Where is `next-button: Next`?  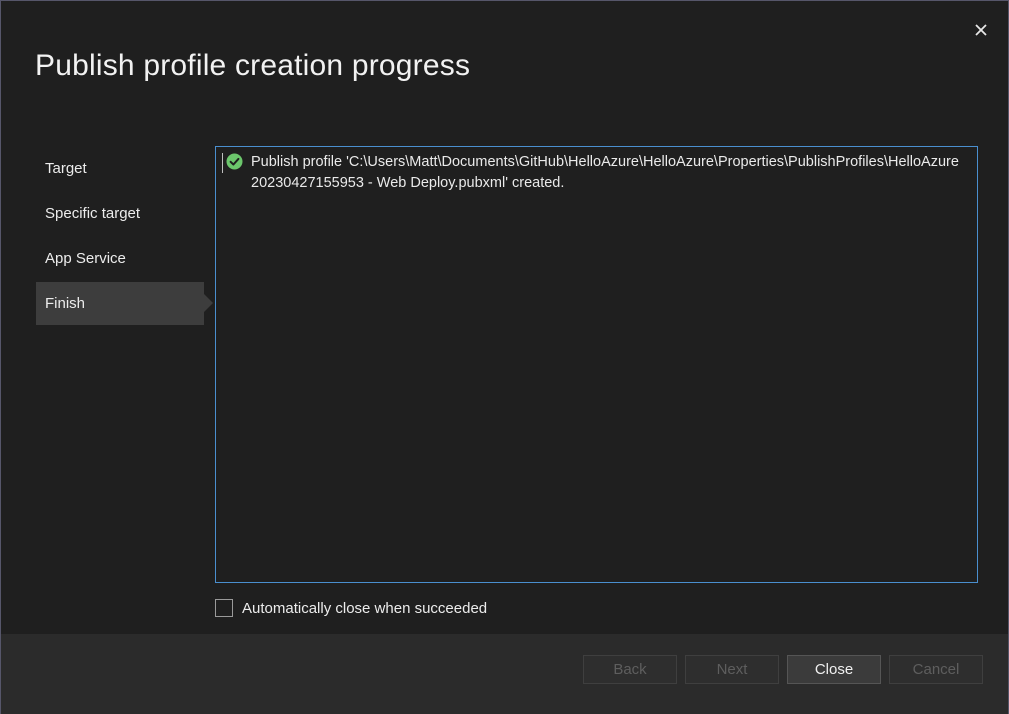
next-button: Next is located at coordinates (732, 669).